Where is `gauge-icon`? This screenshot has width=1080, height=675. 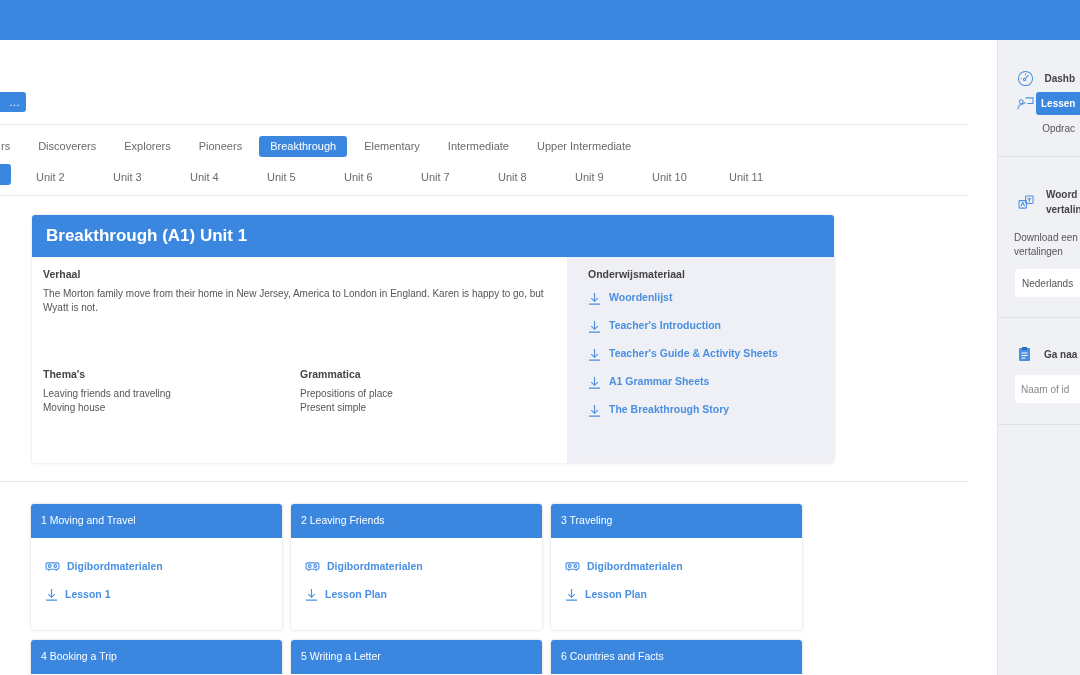 gauge-icon is located at coordinates (1025, 78).